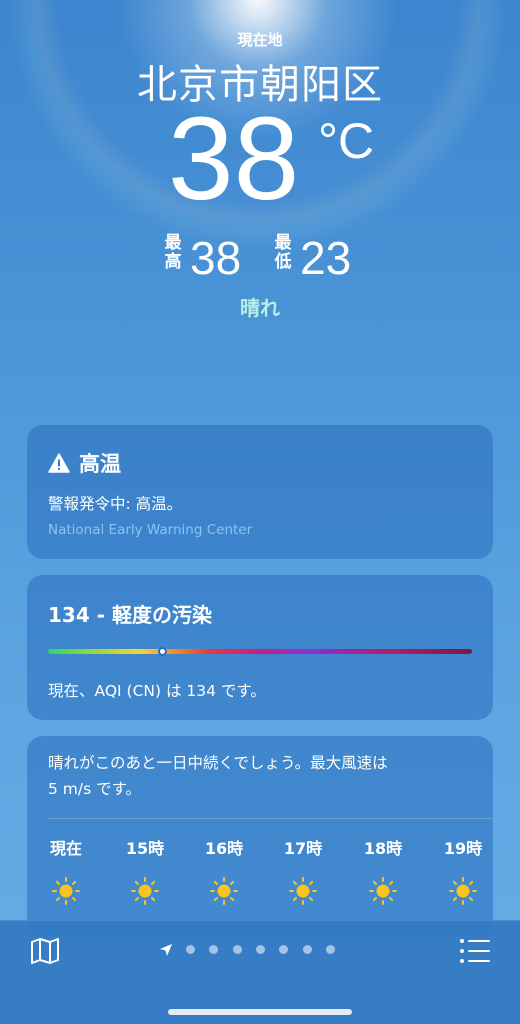 Image resolution: width=520 pixels, height=1024 pixels. What do you see at coordinates (224, 848) in the screenshot?
I see `hour-label: 16時` at bounding box center [224, 848].